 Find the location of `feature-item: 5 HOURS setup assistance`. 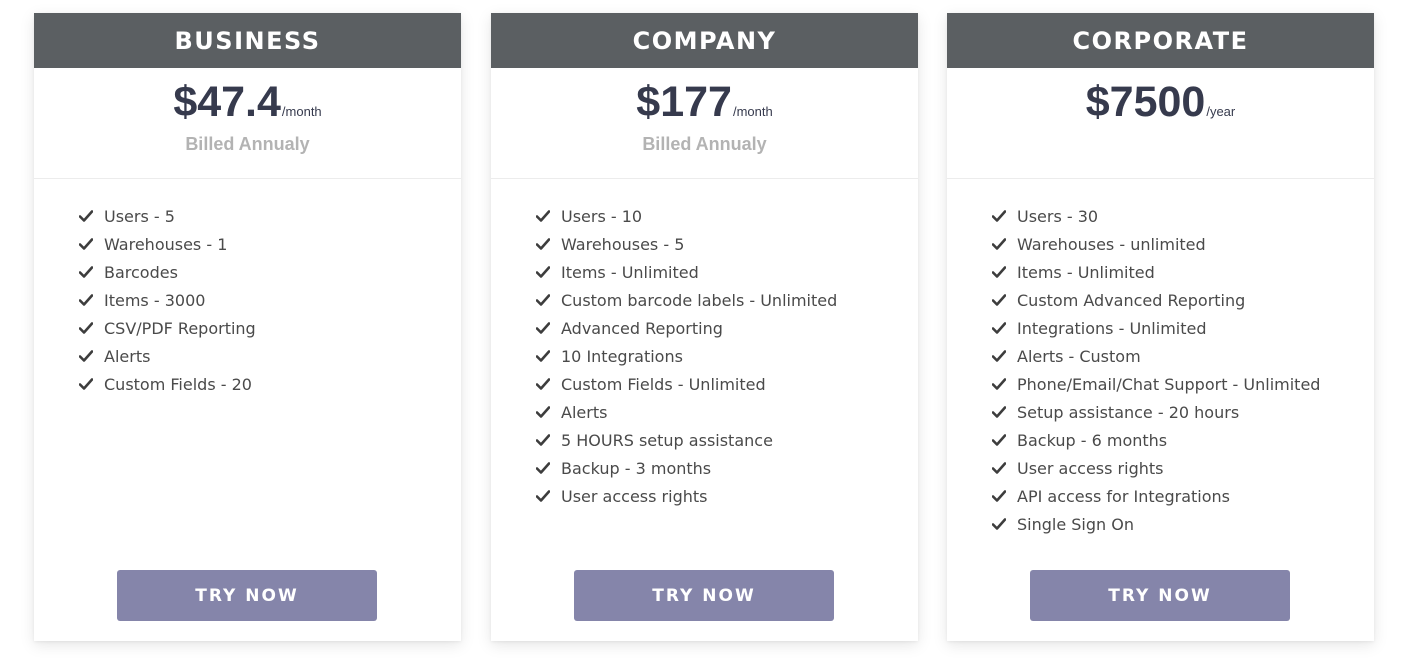

feature-item: 5 HOURS setup assistance is located at coordinates (727, 440).